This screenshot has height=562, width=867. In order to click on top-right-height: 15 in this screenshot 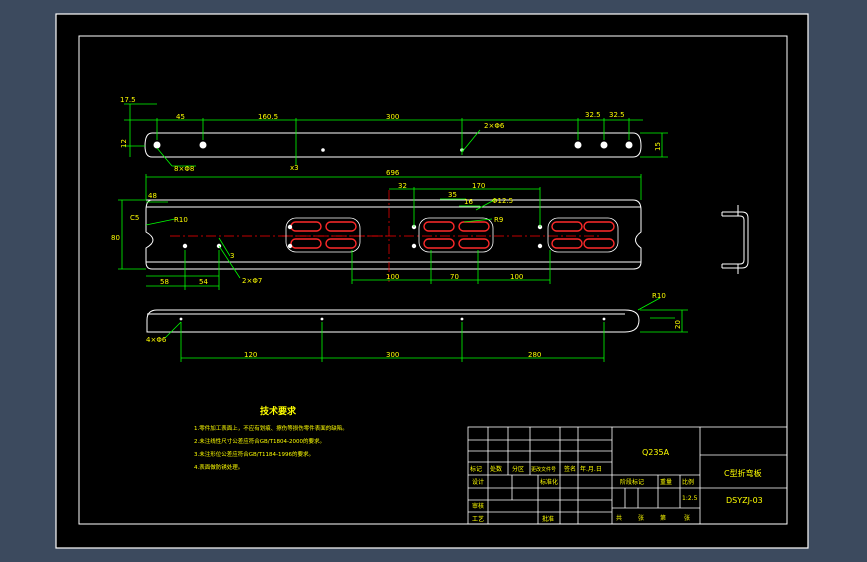, I will do `click(658, 146)`.